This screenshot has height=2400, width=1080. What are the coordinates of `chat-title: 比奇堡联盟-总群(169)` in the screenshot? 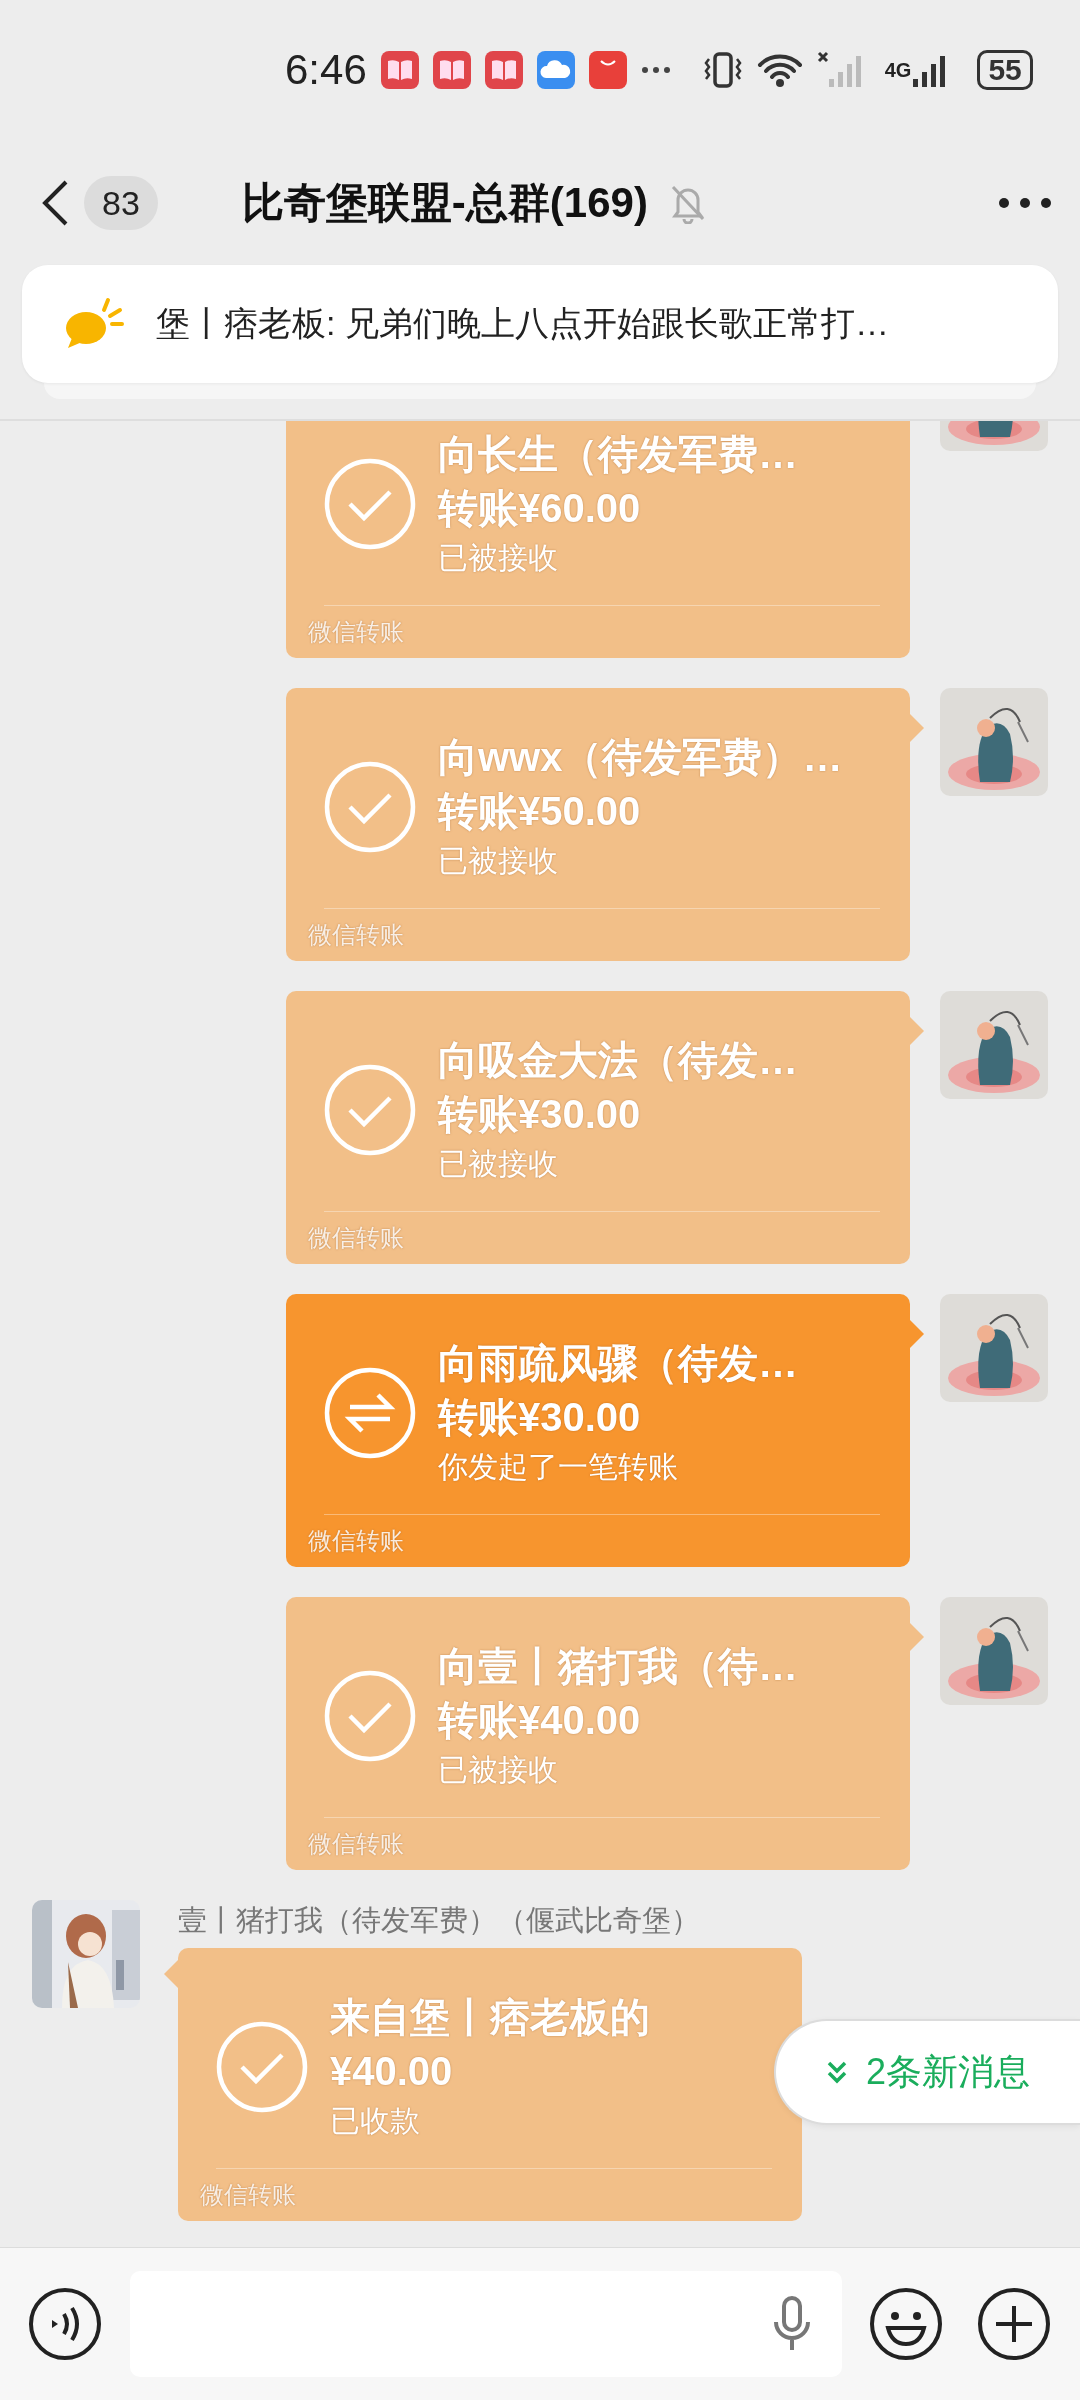 It's located at (444, 202).